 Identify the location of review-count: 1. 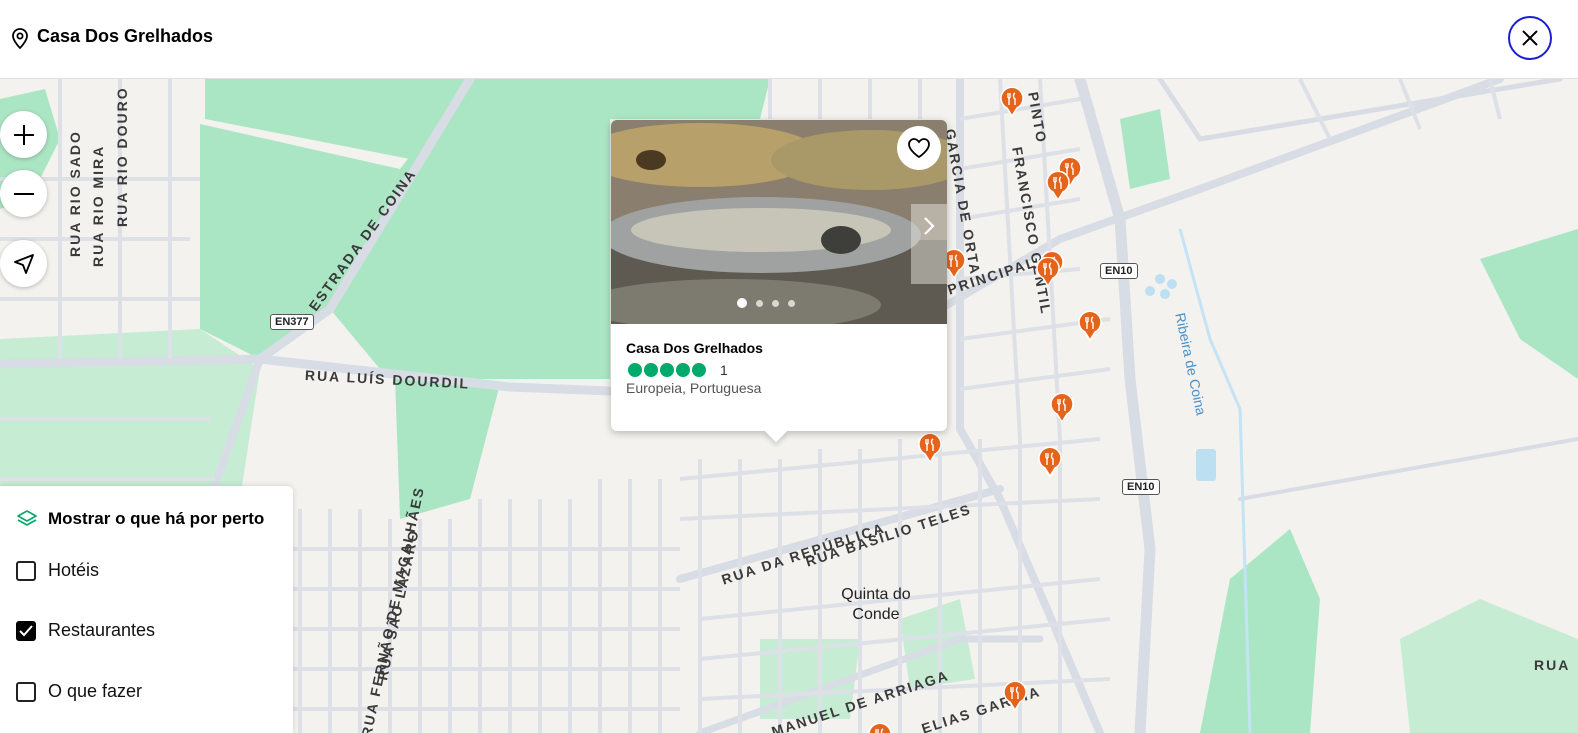
(724, 370).